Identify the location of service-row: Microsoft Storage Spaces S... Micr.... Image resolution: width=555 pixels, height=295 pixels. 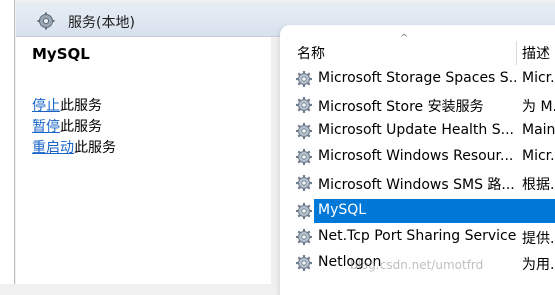
(417, 79).